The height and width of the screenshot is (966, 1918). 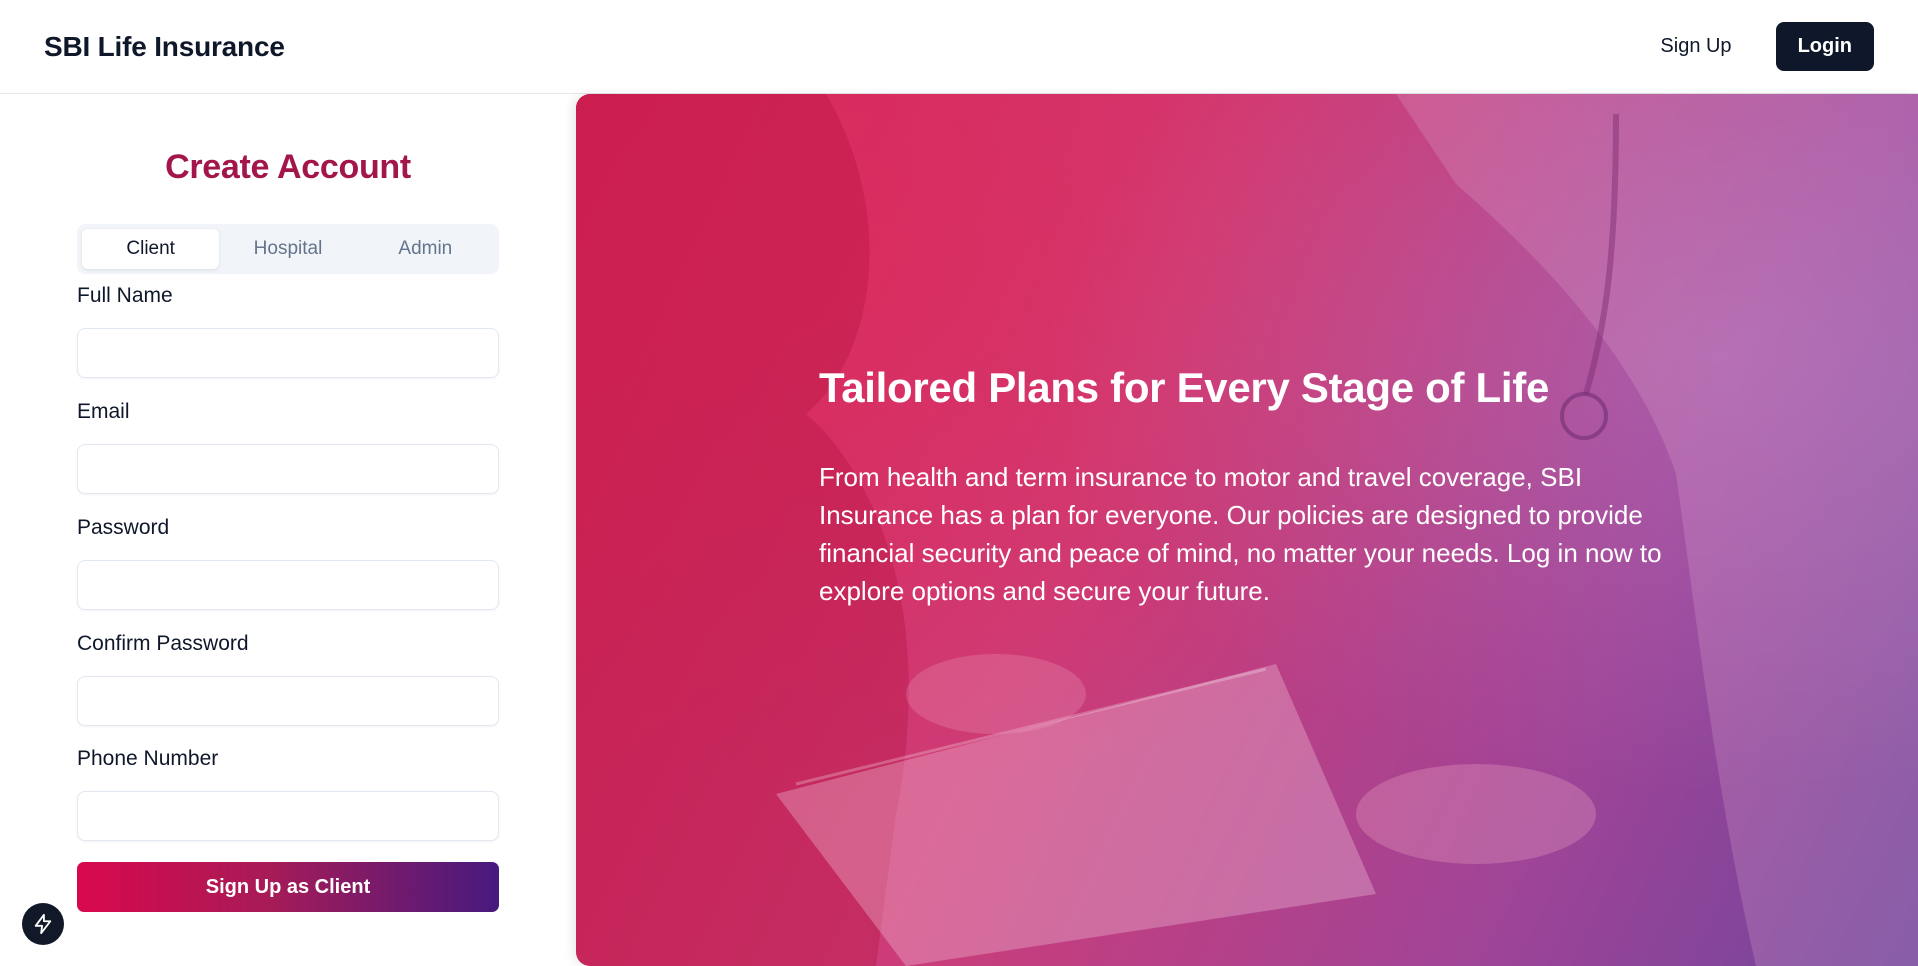 I want to click on tab-client: Client, so click(x=151, y=249).